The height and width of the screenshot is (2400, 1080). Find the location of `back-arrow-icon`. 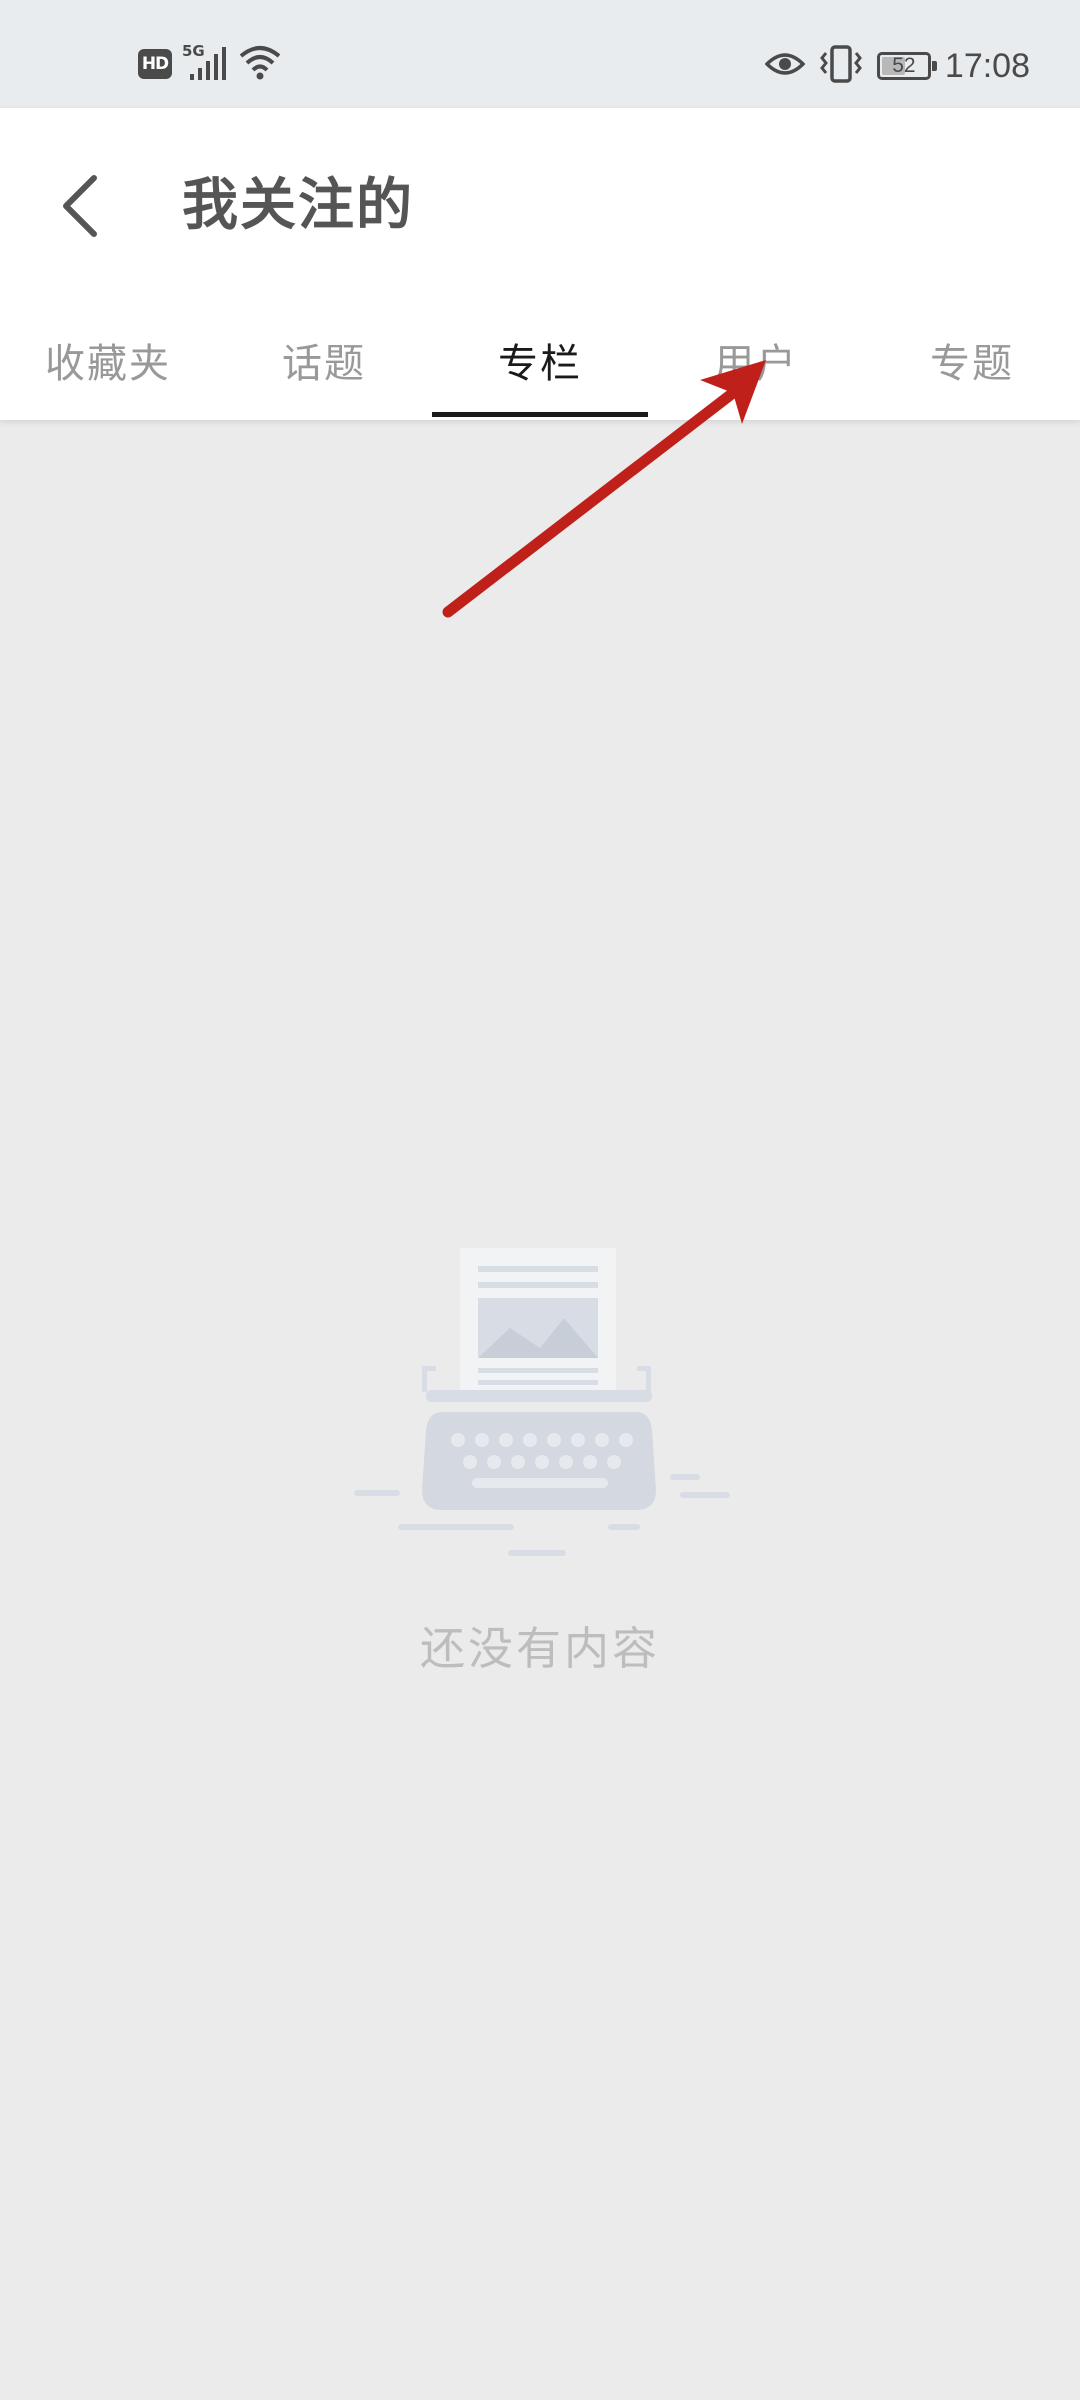

back-arrow-icon is located at coordinates (80, 206).